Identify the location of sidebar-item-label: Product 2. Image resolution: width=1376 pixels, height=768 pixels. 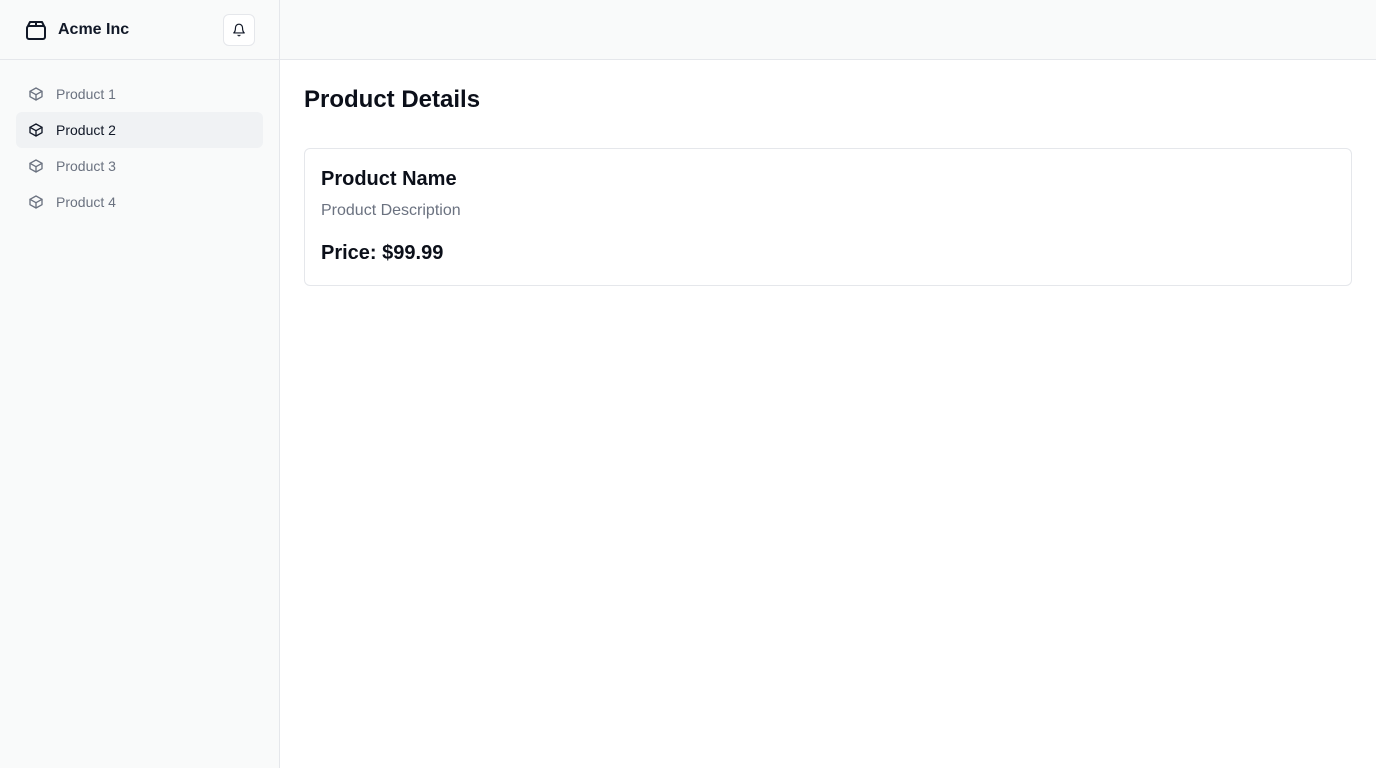
(86, 130).